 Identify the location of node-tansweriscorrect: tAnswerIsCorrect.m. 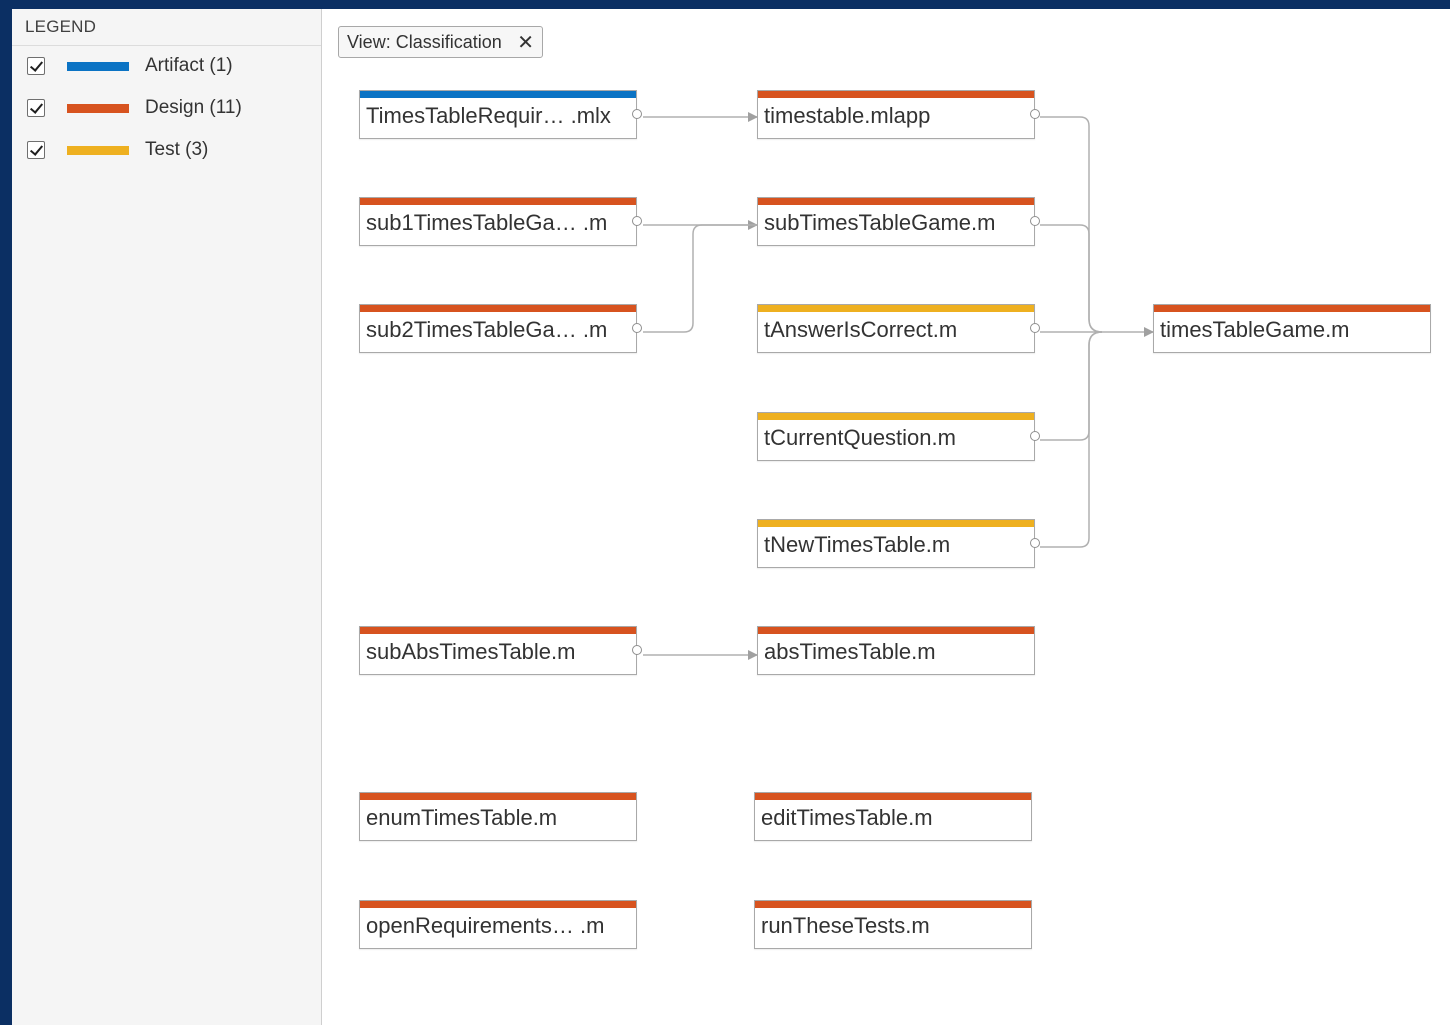
(898, 328).